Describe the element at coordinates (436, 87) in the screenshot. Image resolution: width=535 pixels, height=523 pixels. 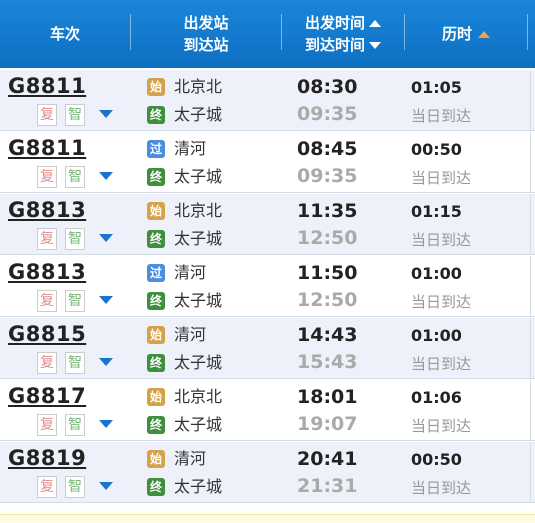
I see `travel-duration: 01:05` at that location.